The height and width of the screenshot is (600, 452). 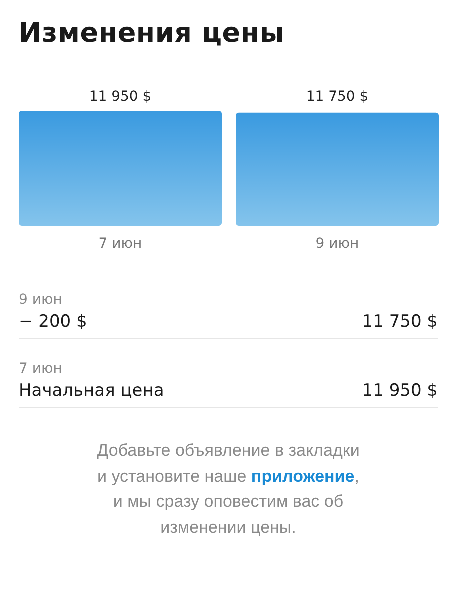 I want to click on price-value: 11 750 $, so click(x=400, y=322).